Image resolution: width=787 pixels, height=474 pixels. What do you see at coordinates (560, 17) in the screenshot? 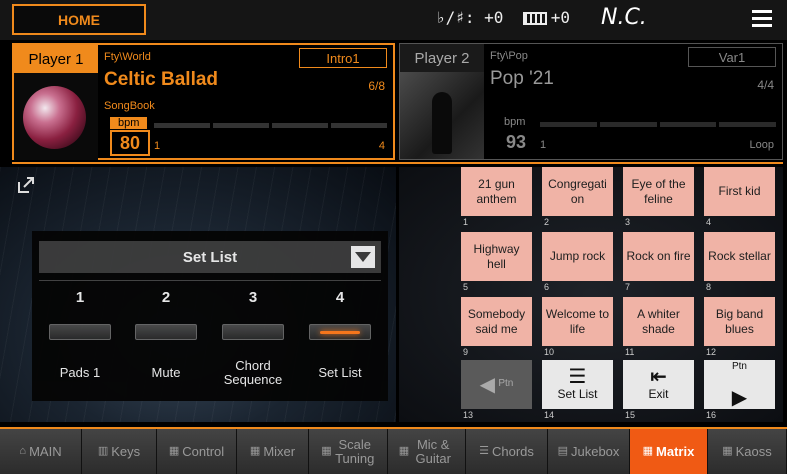
I see `octave-value: +0` at bounding box center [560, 17].